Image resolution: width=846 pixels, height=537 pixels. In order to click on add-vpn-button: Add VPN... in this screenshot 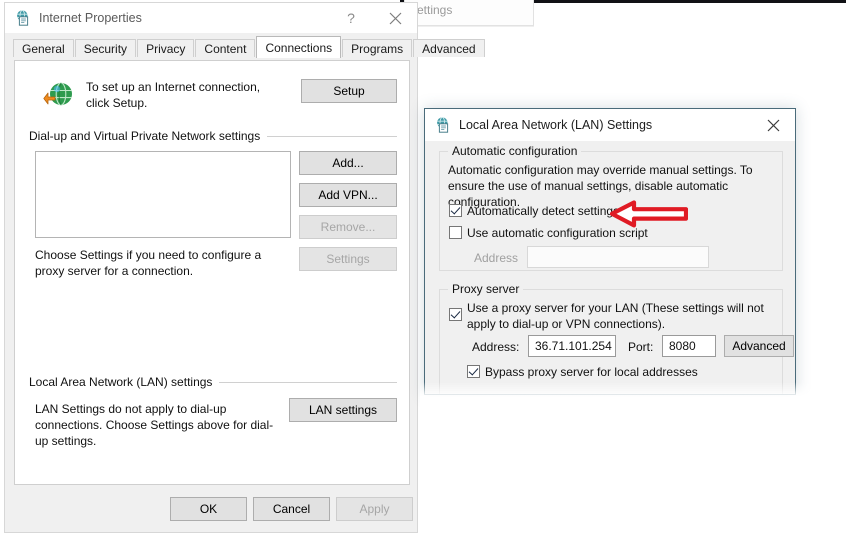, I will do `click(348, 195)`.